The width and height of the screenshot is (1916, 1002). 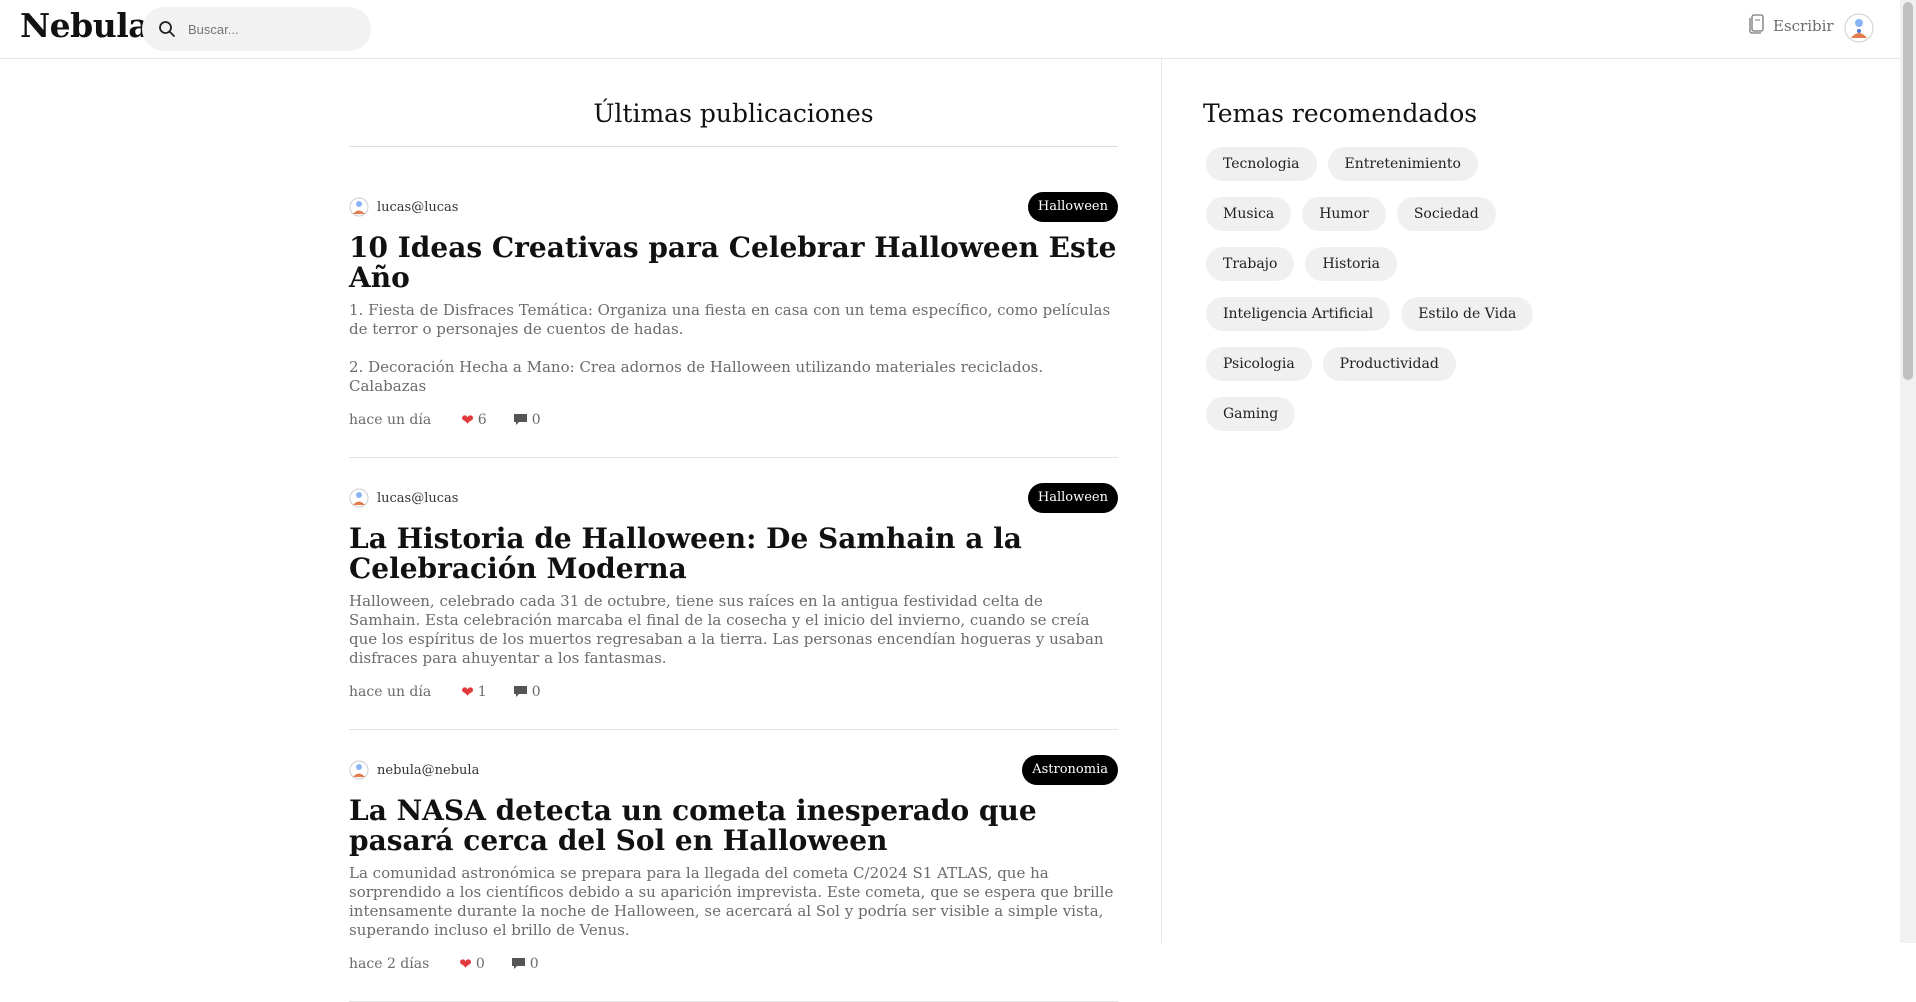 I want to click on document-edit-icon, so click(x=1757, y=26).